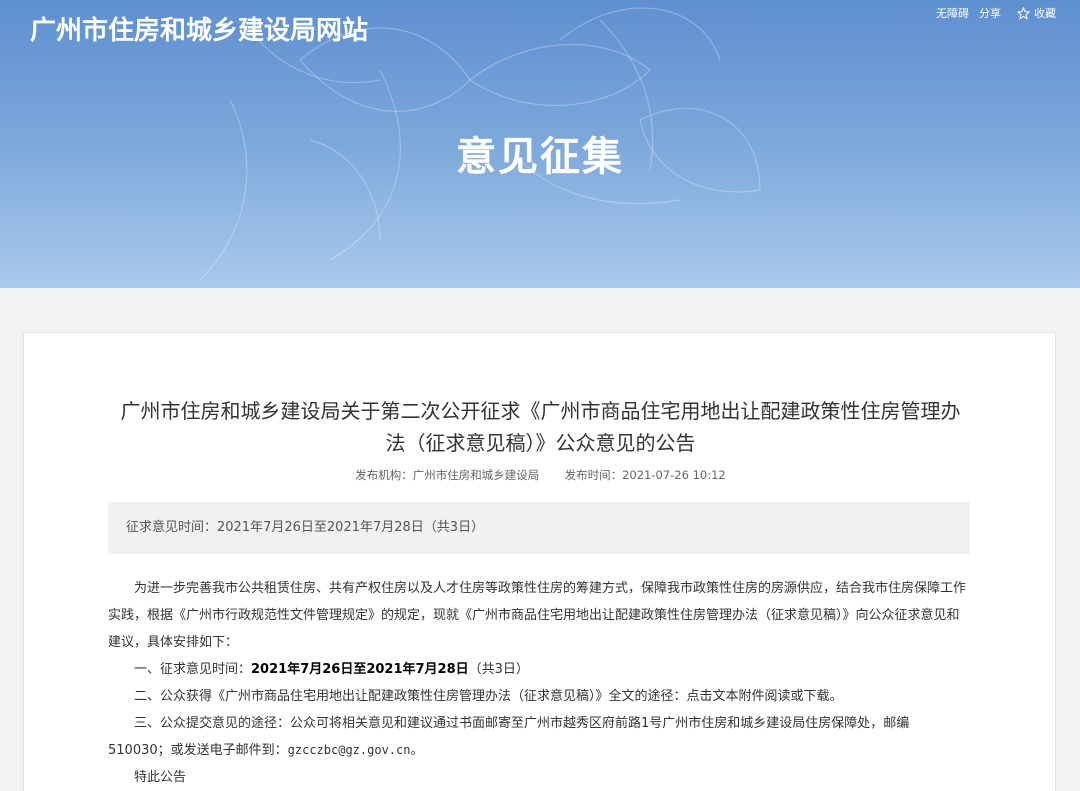 The image size is (1080, 791). I want to click on item-3-end: 。, so click(417, 750).